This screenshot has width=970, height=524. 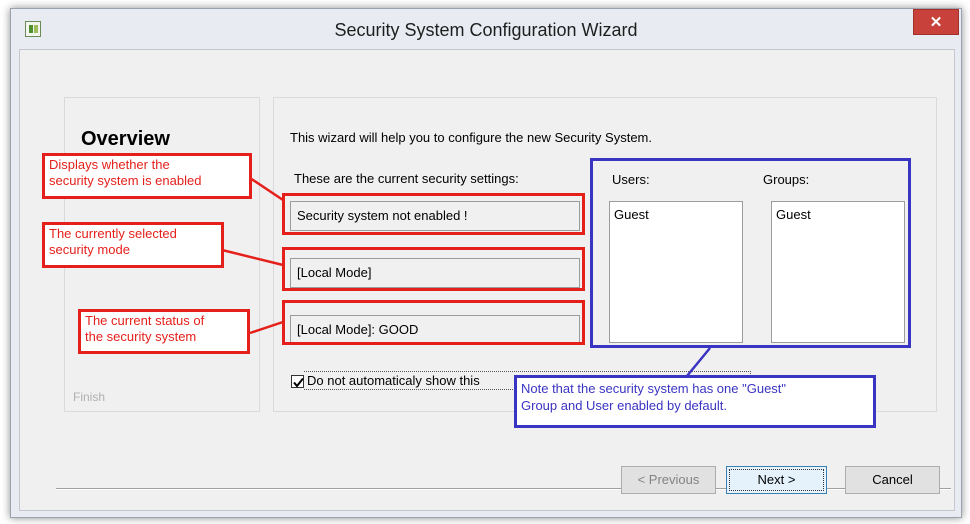 What do you see at coordinates (433, 269) in the screenshot?
I see `mode-field-highlight` at bounding box center [433, 269].